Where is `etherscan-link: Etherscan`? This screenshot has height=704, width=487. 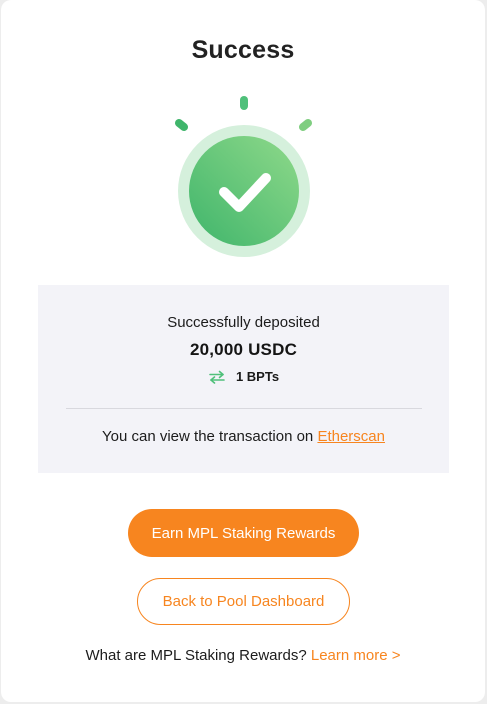
etherscan-link: Etherscan is located at coordinates (351, 436).